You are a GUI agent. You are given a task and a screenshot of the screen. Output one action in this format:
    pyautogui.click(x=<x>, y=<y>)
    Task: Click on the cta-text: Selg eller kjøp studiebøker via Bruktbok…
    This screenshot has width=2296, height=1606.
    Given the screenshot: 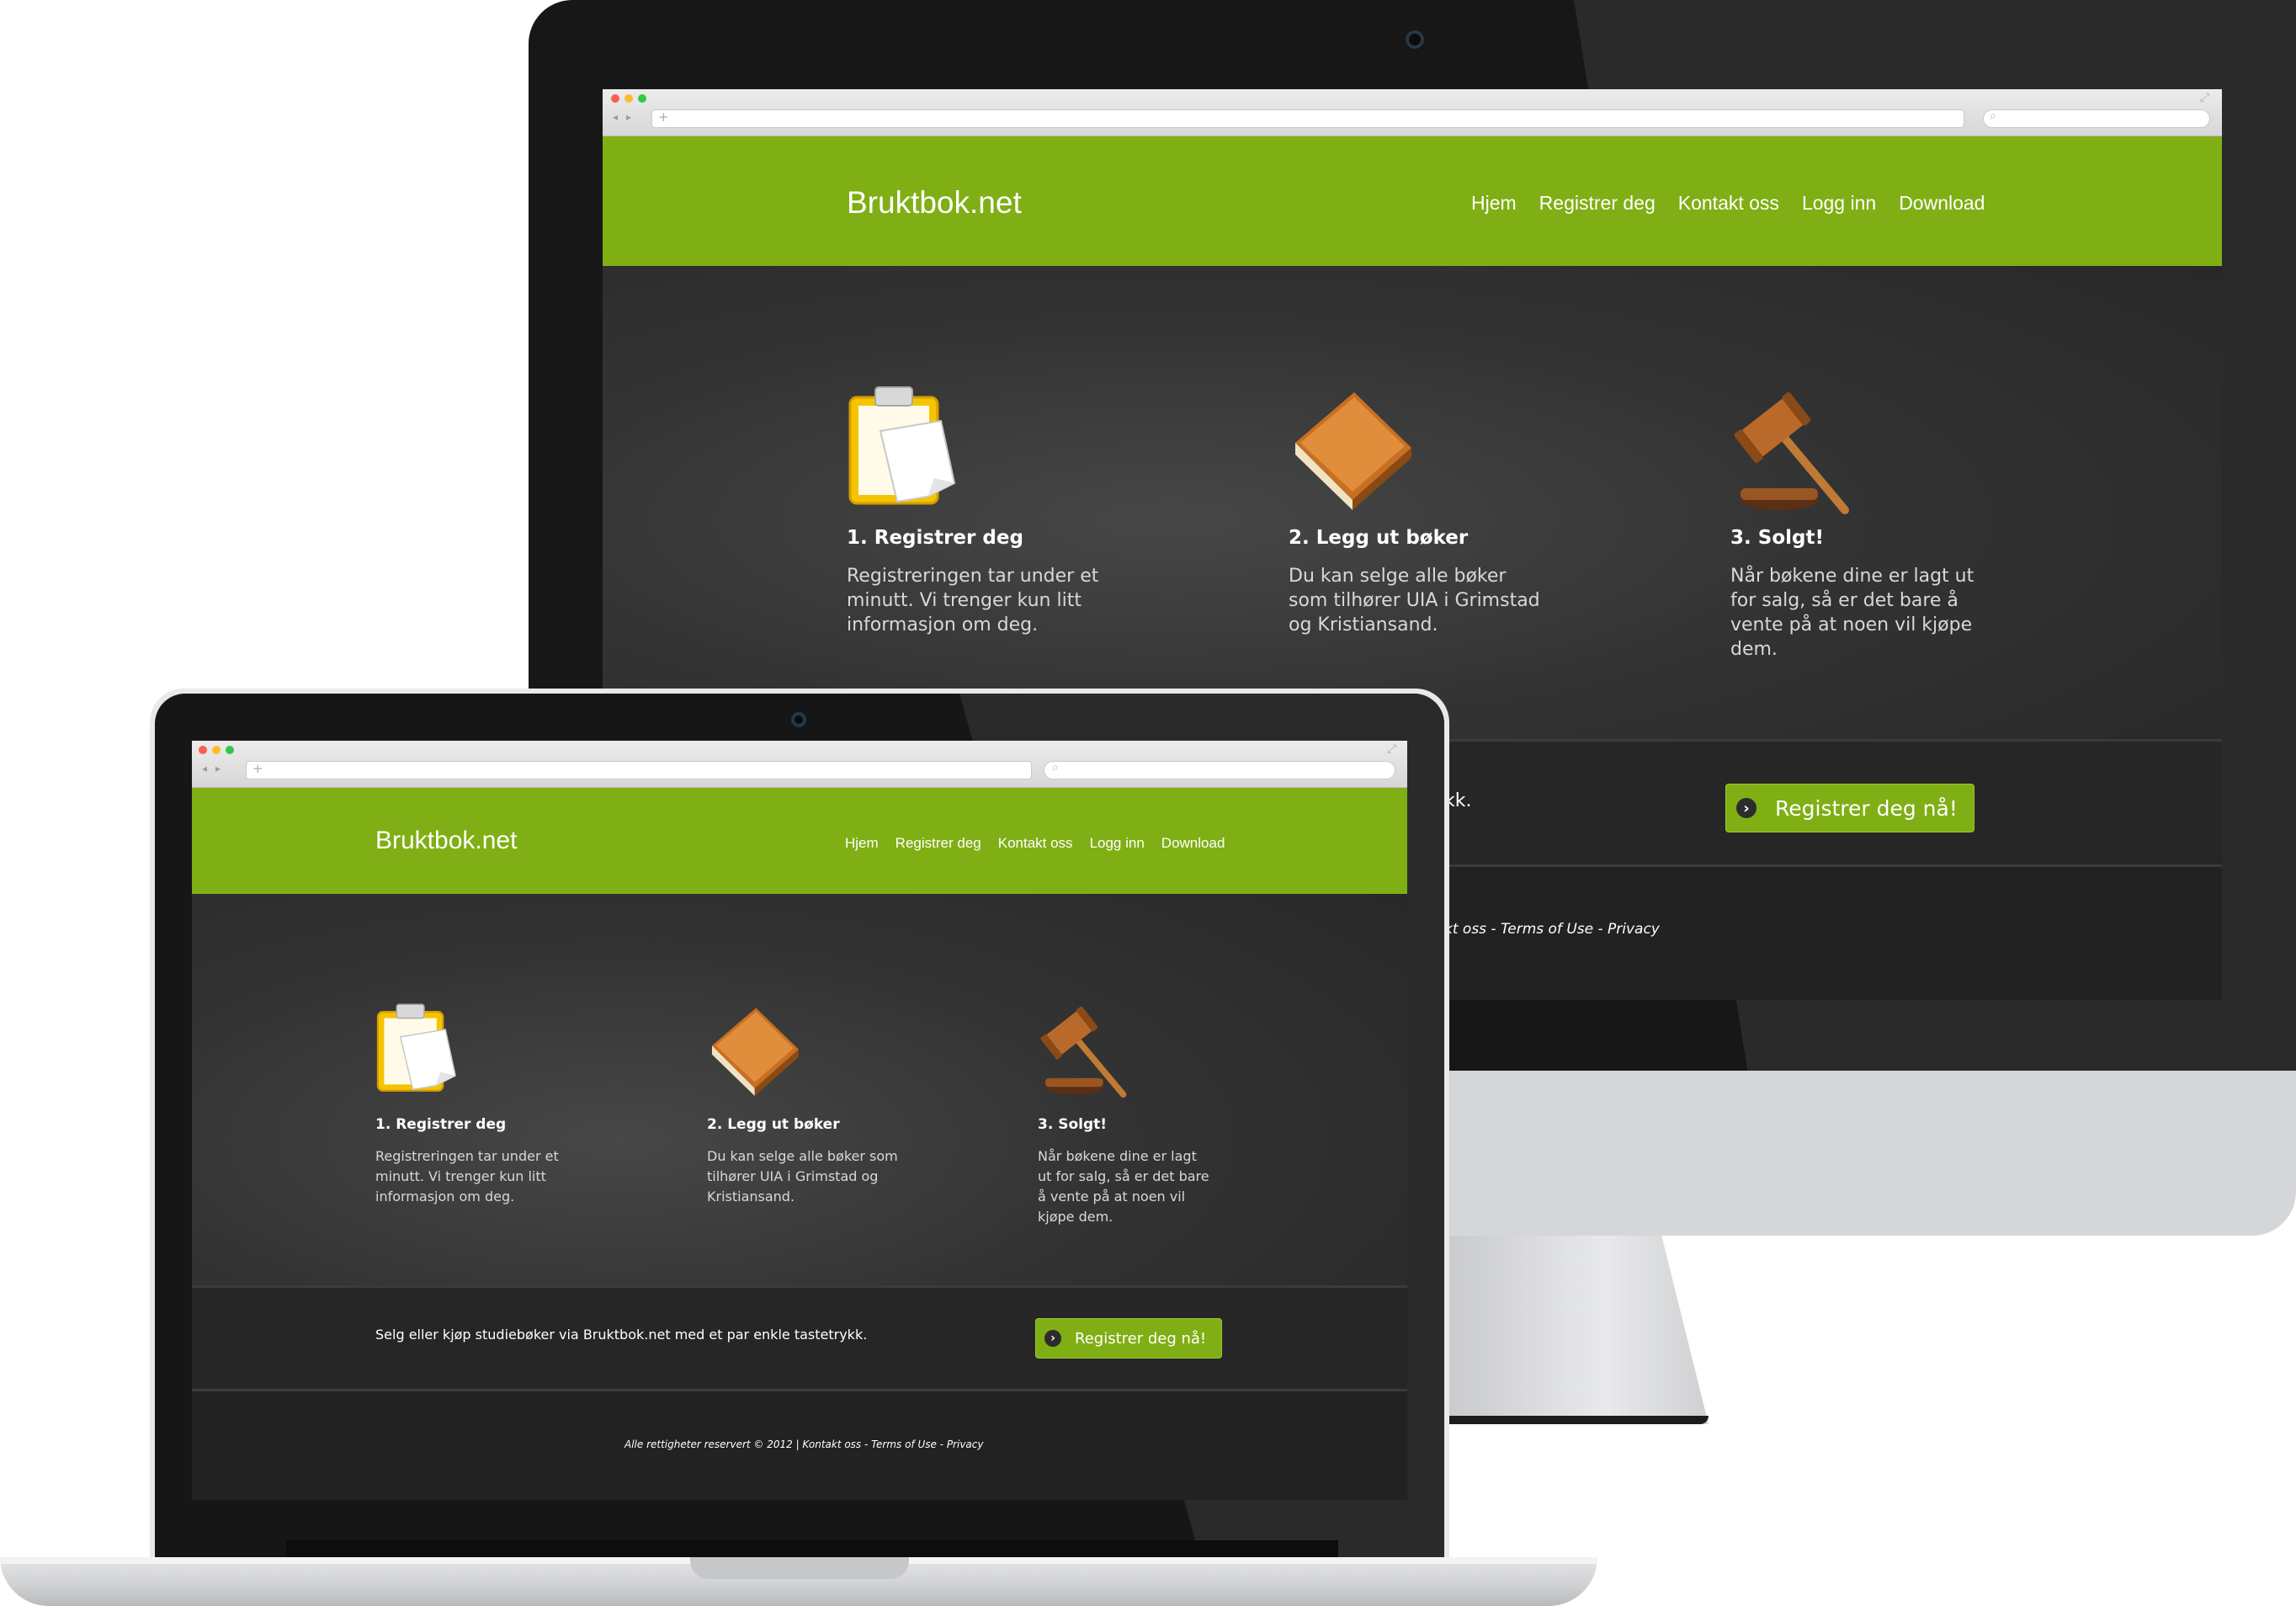 What is the action you would take?
    pyautogui.click(x=621, y=1335)
    